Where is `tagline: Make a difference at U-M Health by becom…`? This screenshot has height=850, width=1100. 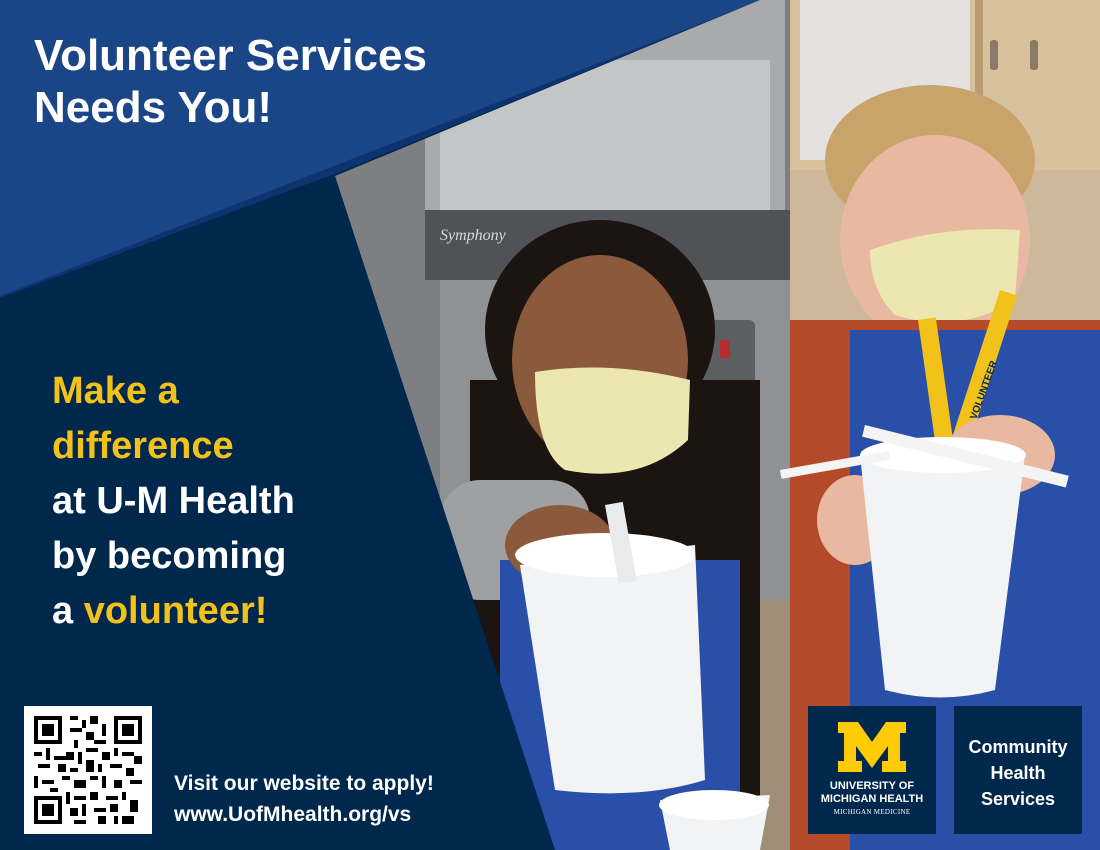
tagline: Make a difference at U-M Health by becom… is located at coordinates (252, 501).